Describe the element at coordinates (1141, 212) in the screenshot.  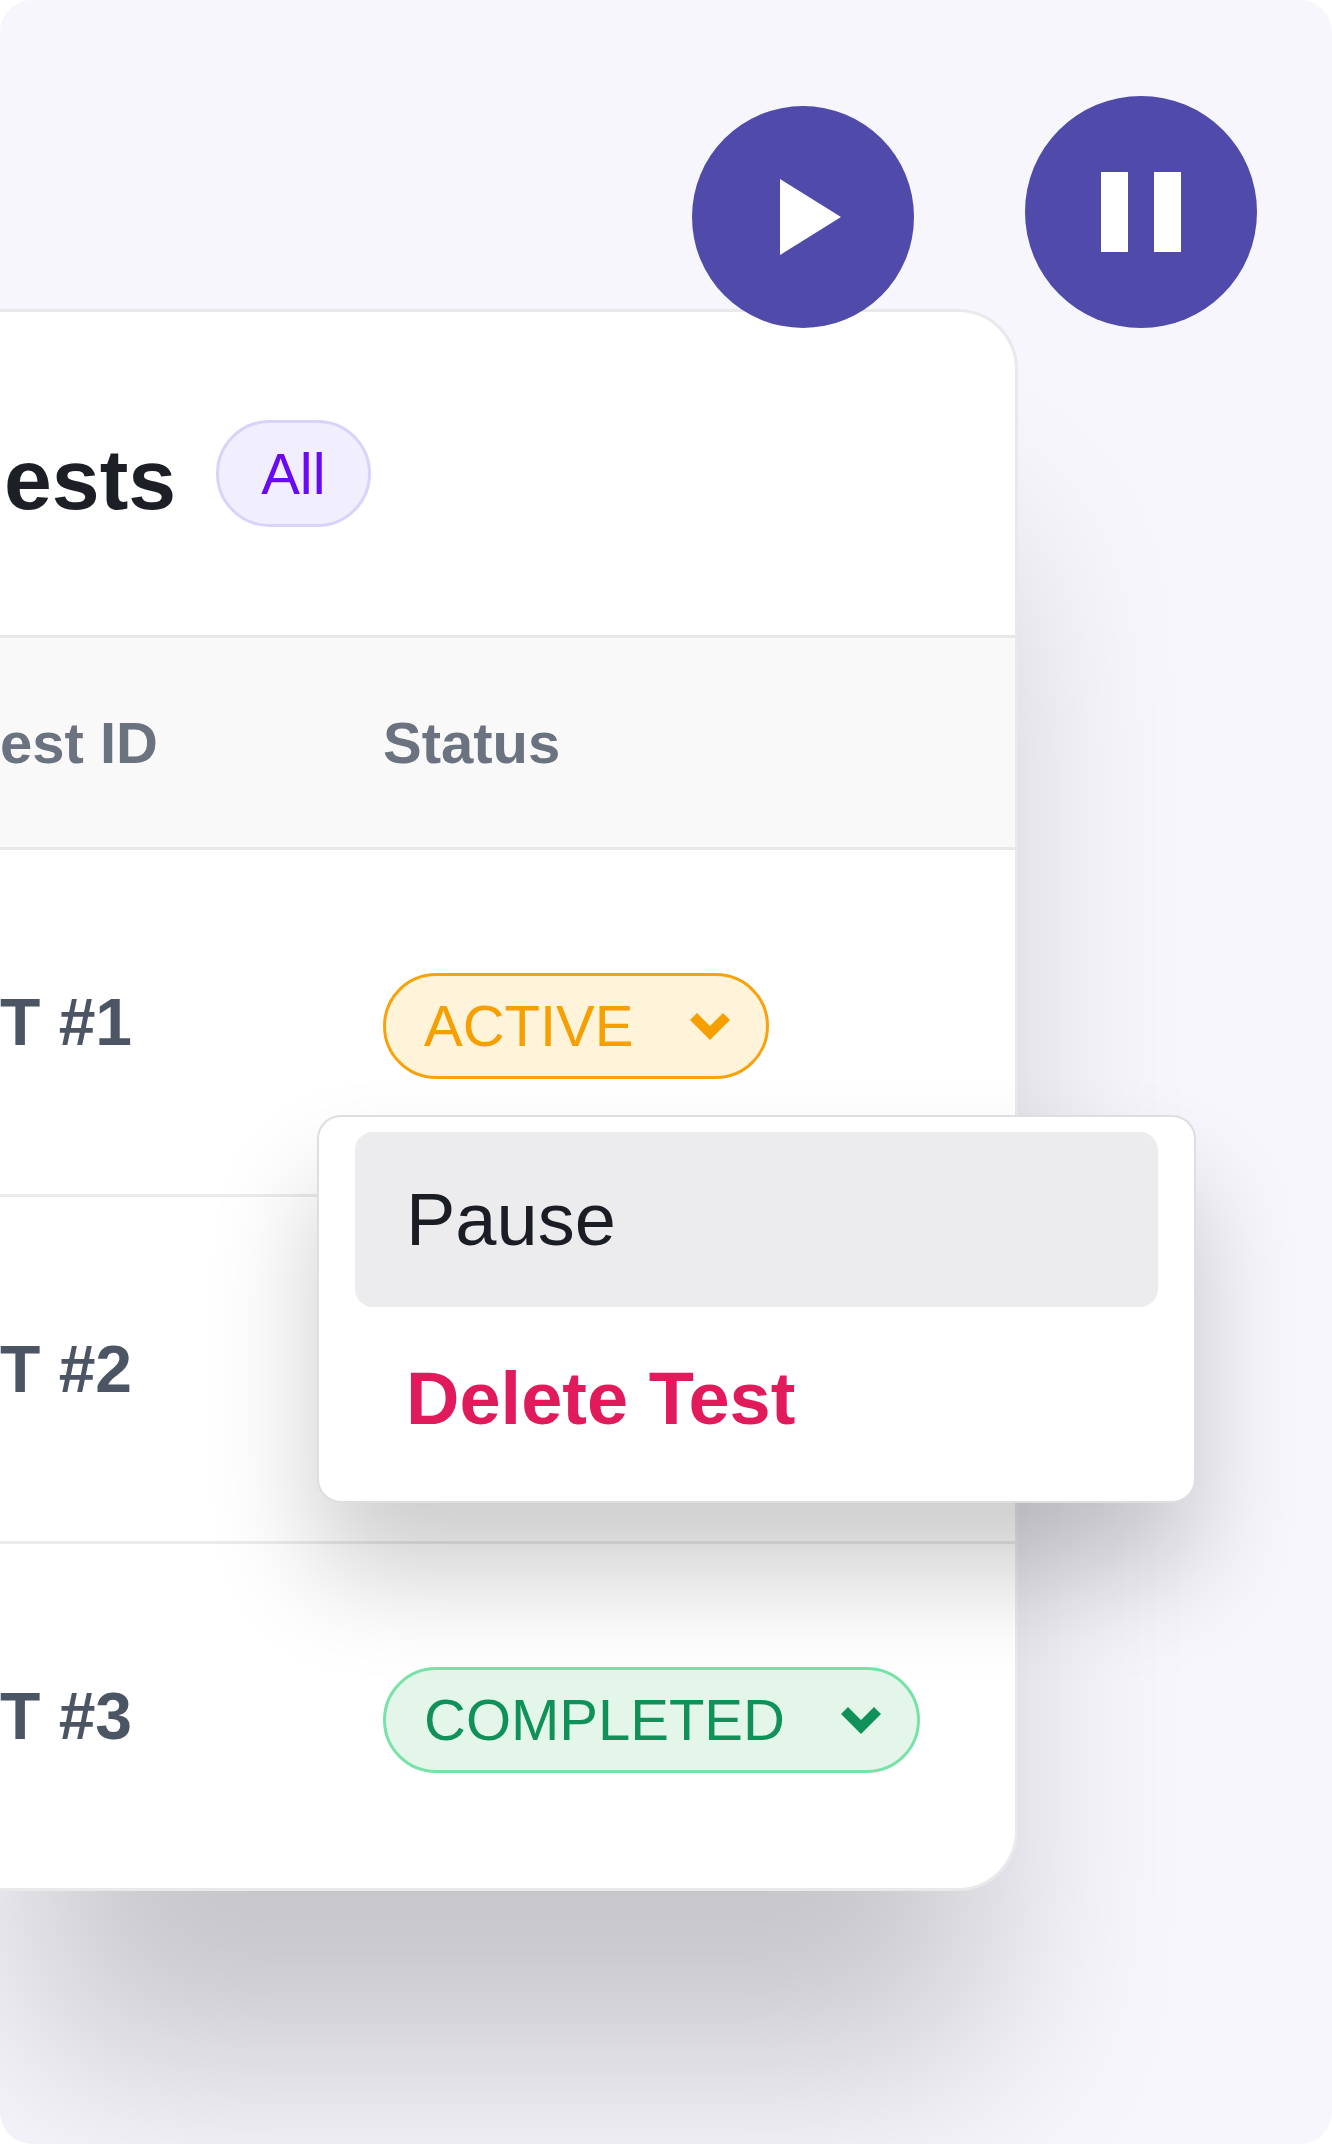
I see `pause-icon` at that location.